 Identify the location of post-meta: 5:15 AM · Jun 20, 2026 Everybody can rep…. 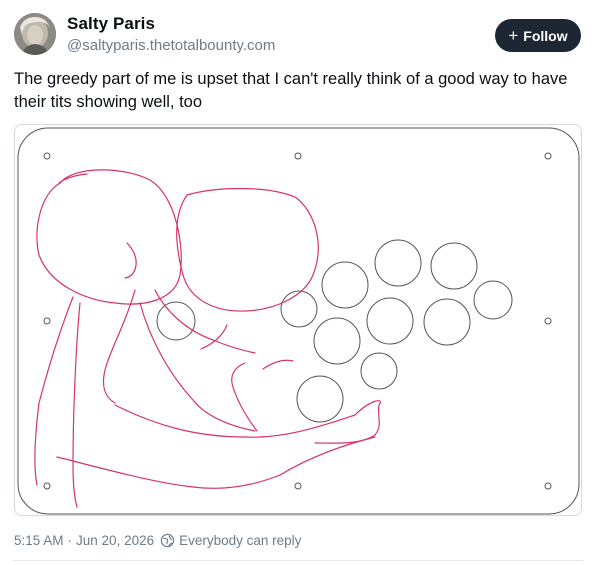
(157, 540).